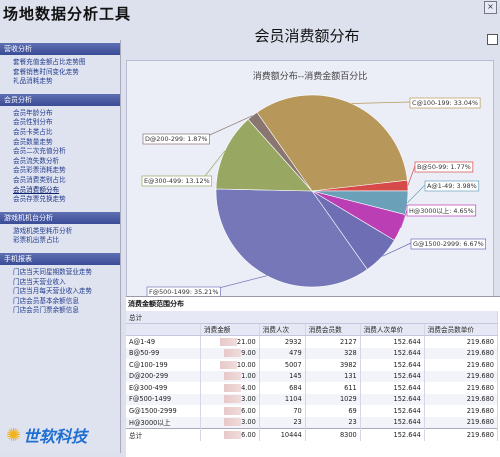 The width and height of the screenshot is (500, 457). I want to click on sidebar-item: 会员消费类别占比, so click(60, 181).